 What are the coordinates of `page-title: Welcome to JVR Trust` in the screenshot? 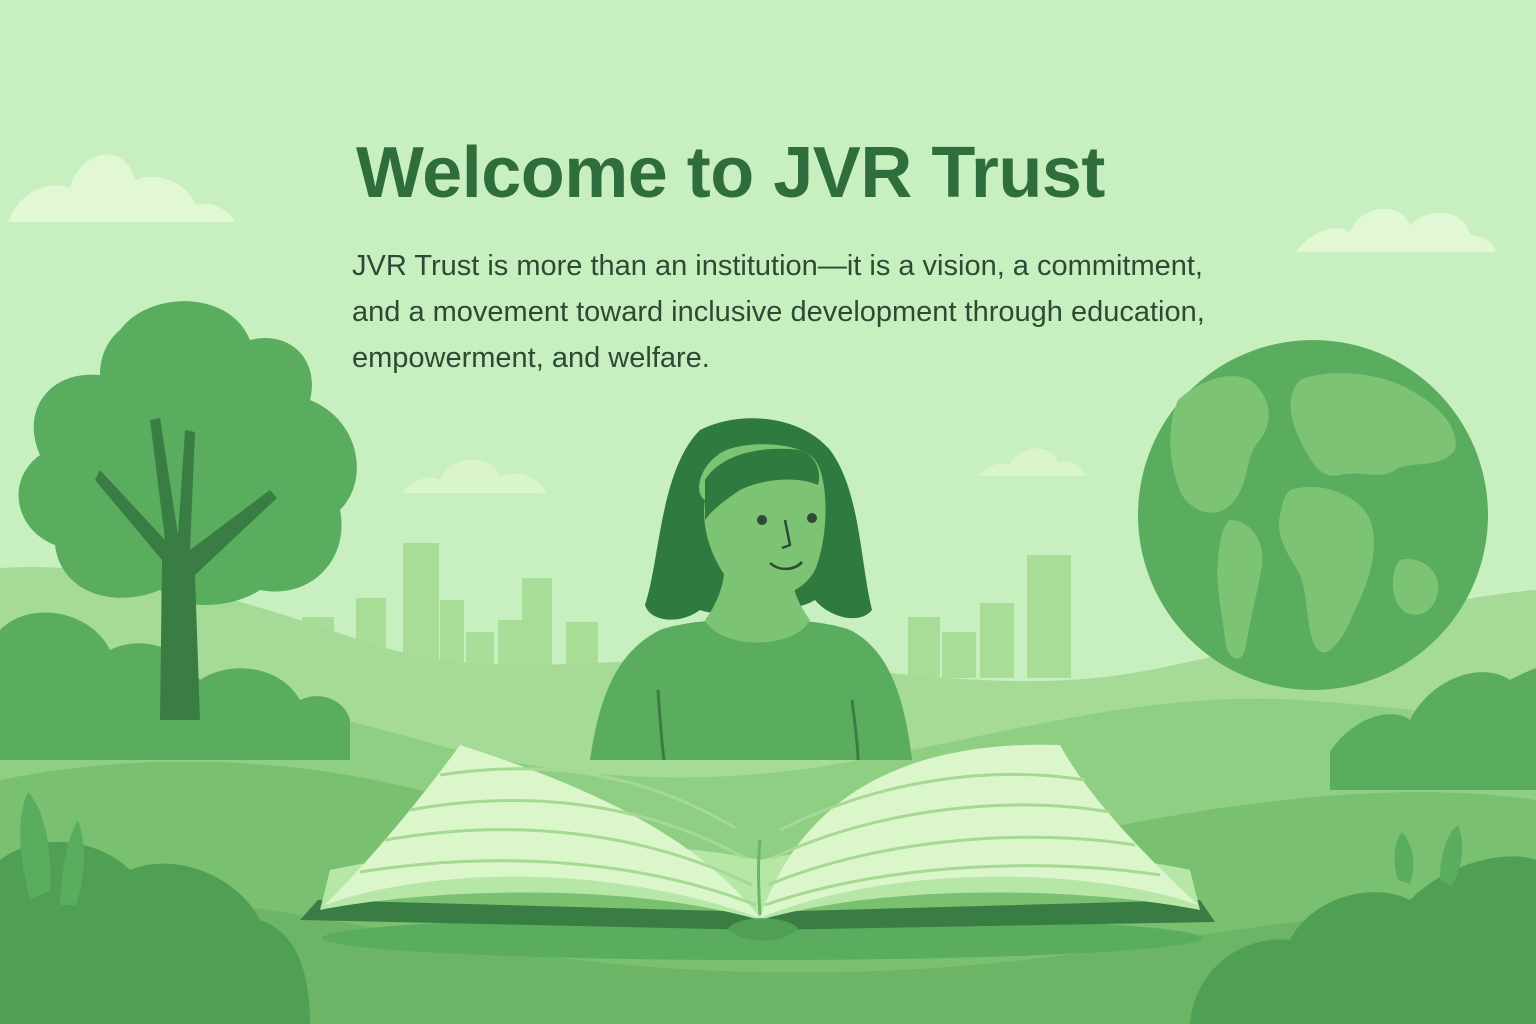 It's located at (730, 173).